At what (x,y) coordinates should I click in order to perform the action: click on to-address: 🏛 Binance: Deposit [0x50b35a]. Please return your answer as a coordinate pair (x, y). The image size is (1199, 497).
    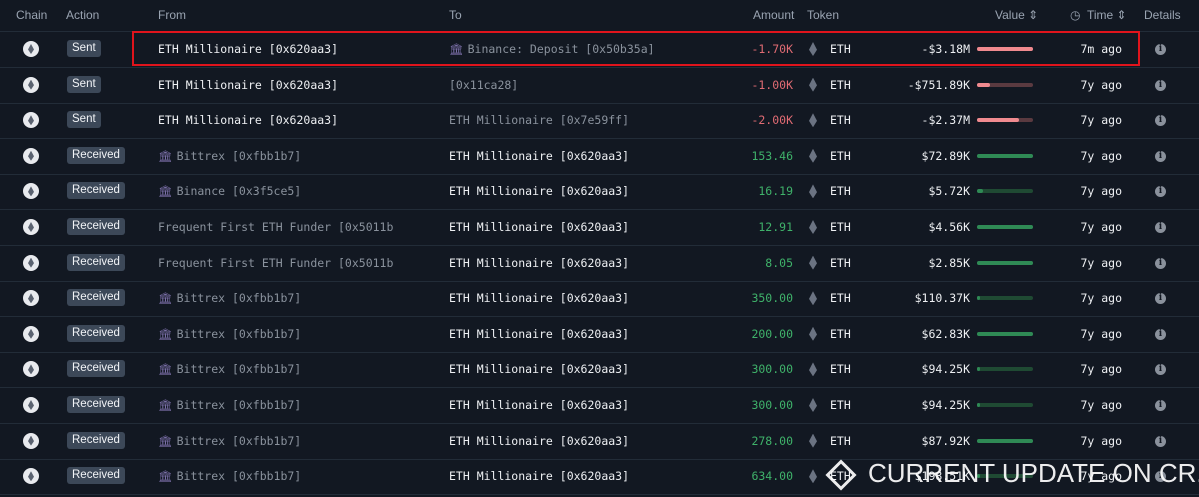
    Looking at the image, I should click on (552, 49).